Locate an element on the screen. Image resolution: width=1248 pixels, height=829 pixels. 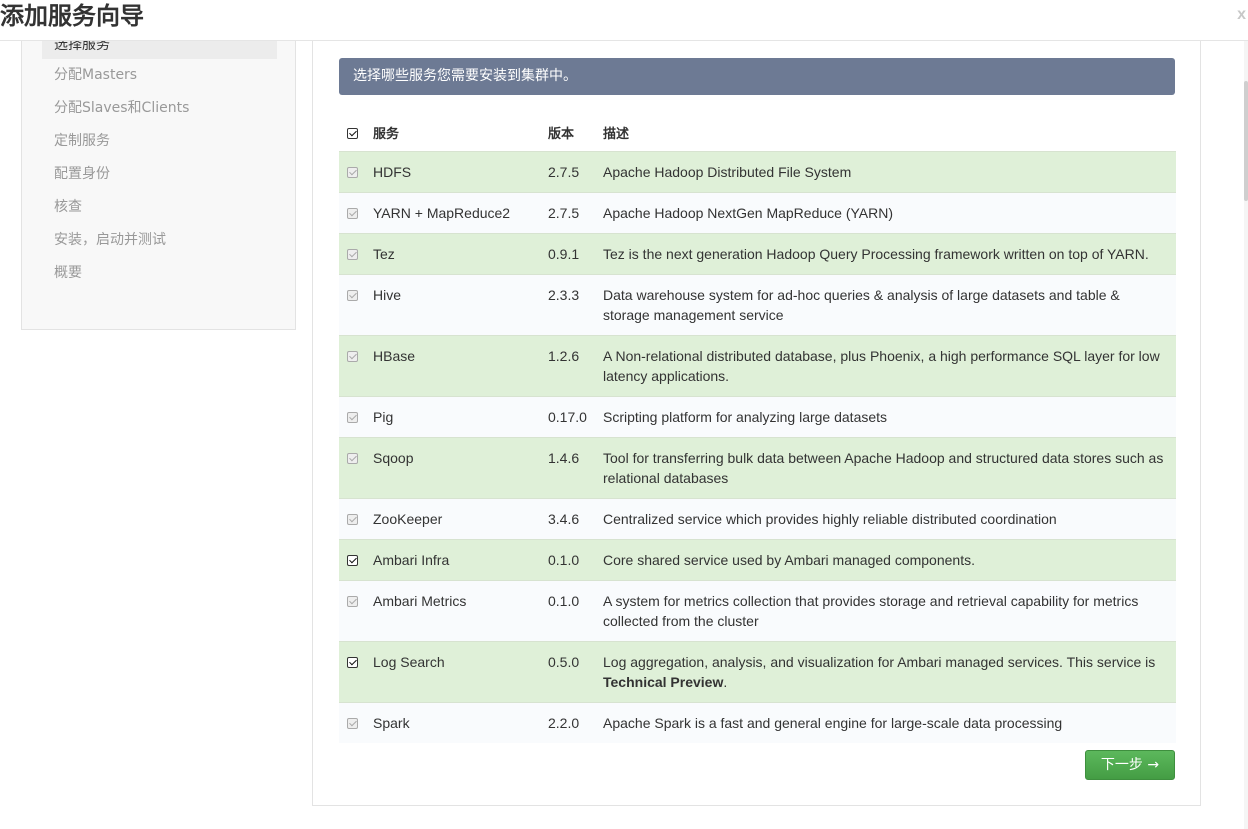
service-name: Ambari Infra is located at coordinates (460, 560).